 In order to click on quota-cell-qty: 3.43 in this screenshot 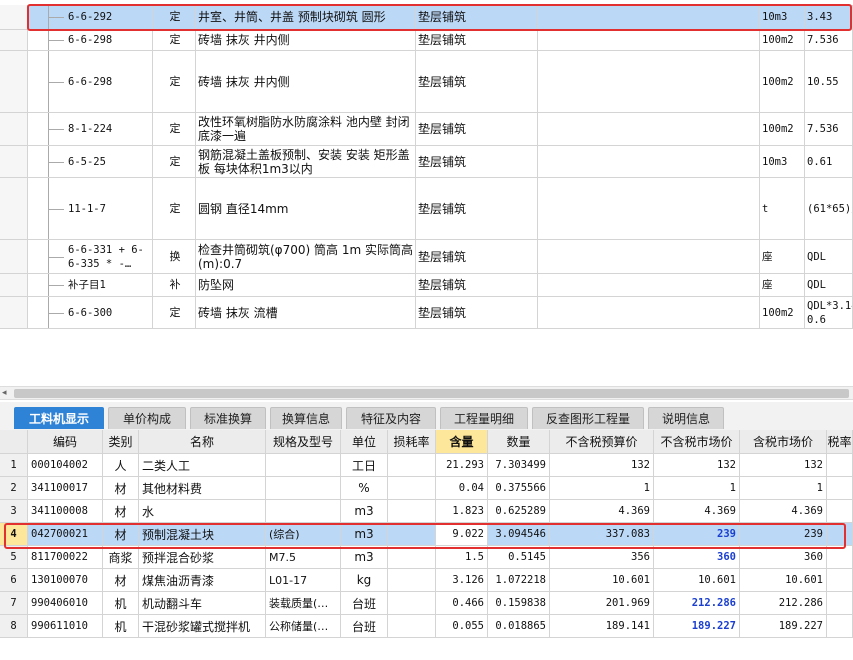, I will do `click(829, 17)`.